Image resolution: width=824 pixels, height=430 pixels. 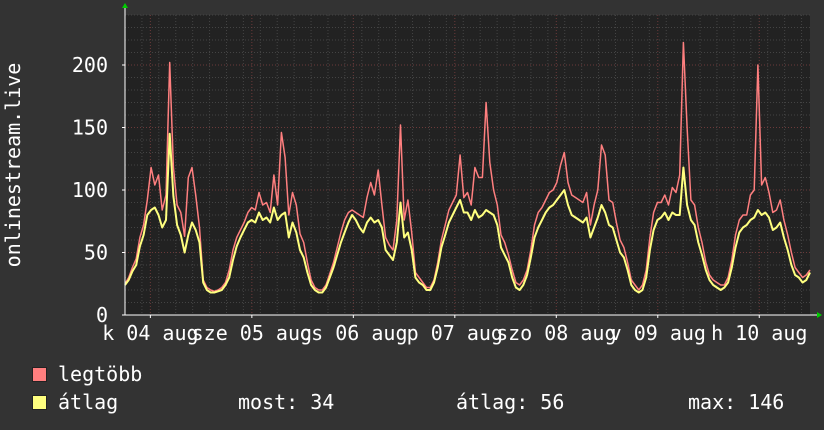 I want to click on x-axis-arrow, so click(x=819, y=315).